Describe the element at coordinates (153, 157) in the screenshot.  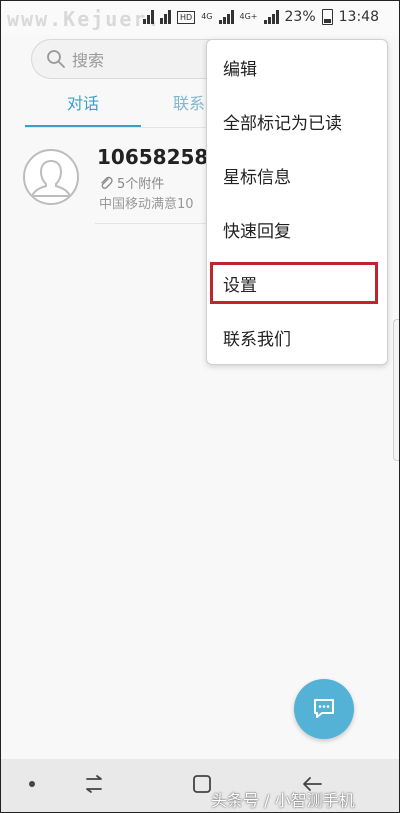
I see `conversation-title: 10658258` at that location.